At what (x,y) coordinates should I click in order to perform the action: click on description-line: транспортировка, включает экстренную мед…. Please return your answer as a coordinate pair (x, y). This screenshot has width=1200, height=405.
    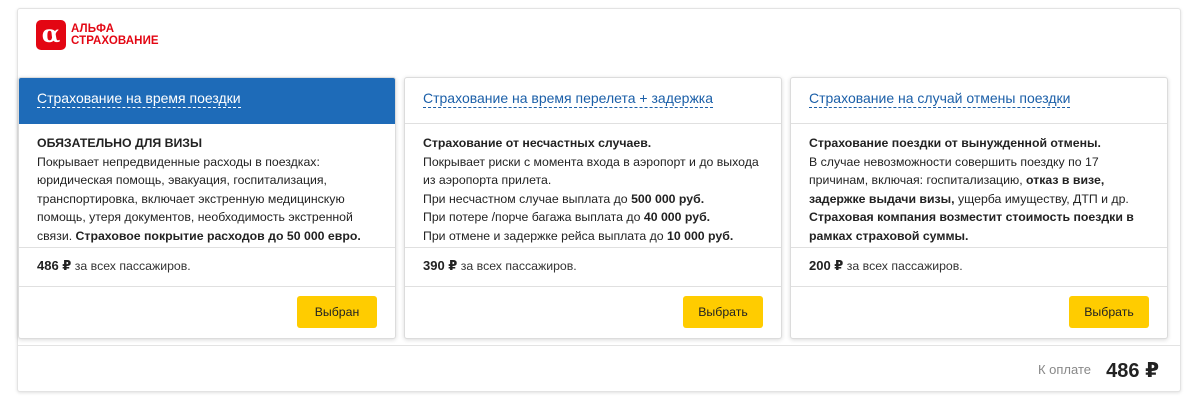
    Looking at the image, I should click on (191, 198).